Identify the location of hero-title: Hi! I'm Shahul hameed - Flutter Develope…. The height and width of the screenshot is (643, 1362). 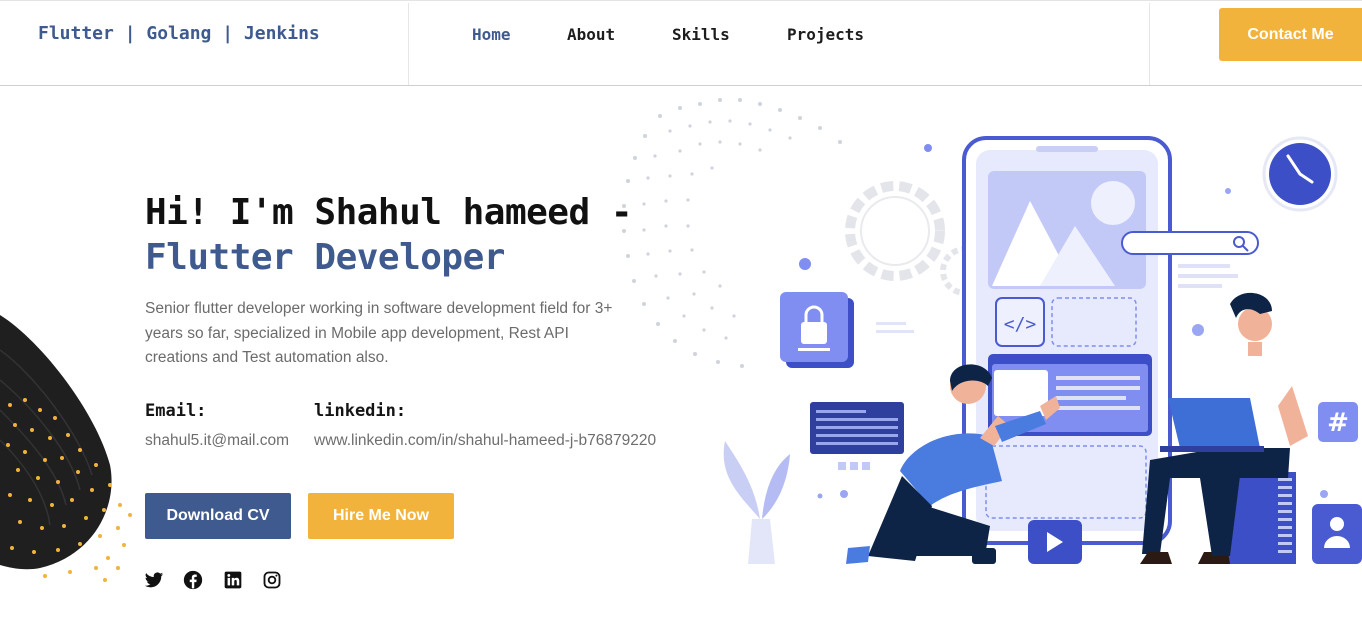
(389, 235).